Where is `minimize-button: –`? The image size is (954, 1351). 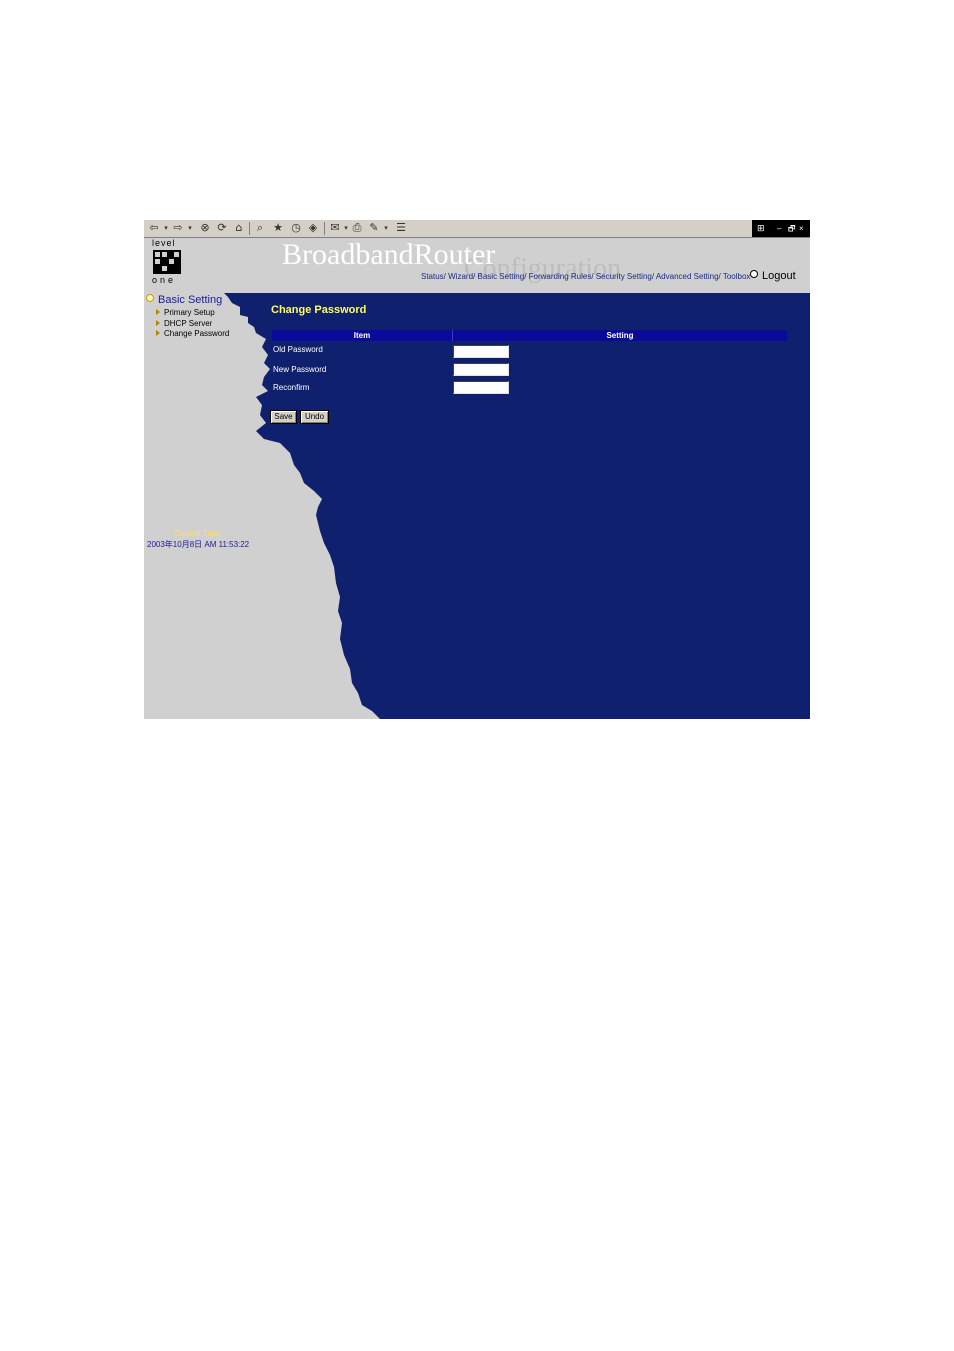
minimize-button: – is located at coordinates (779, 228).